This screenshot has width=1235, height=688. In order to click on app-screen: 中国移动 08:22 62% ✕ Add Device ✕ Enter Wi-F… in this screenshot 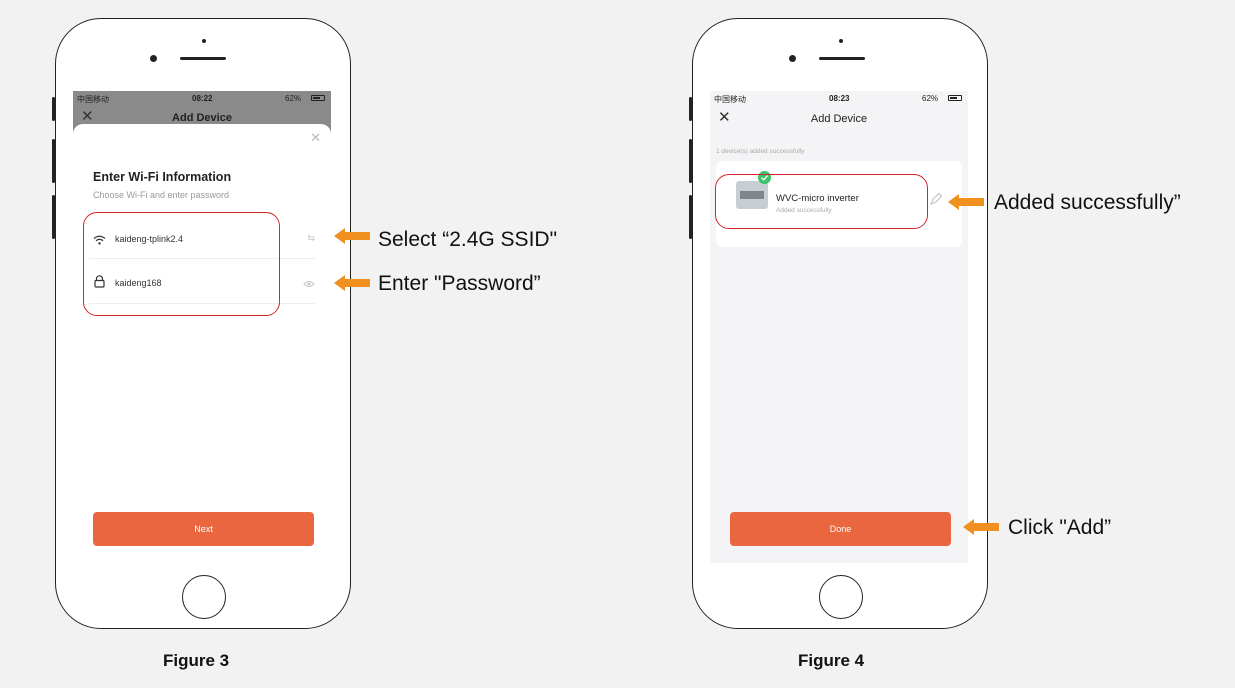, I will do `click(202, 327)`.